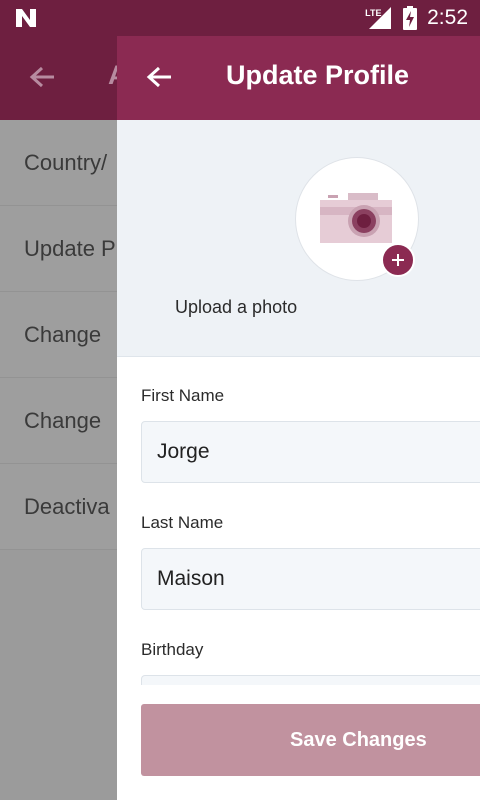  What do you see at coordinates (356, 218) in the screenshot?
I see `camera-icon` at bounding box center [356, 218].